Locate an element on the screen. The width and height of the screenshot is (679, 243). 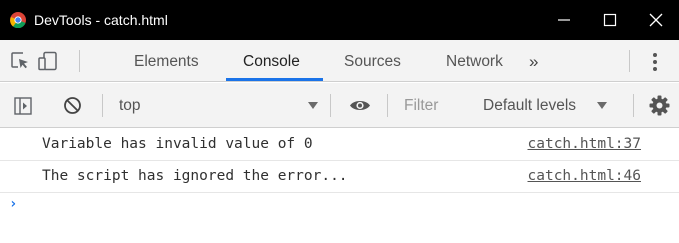
maximize-icon is located at coordinates (610, 20).